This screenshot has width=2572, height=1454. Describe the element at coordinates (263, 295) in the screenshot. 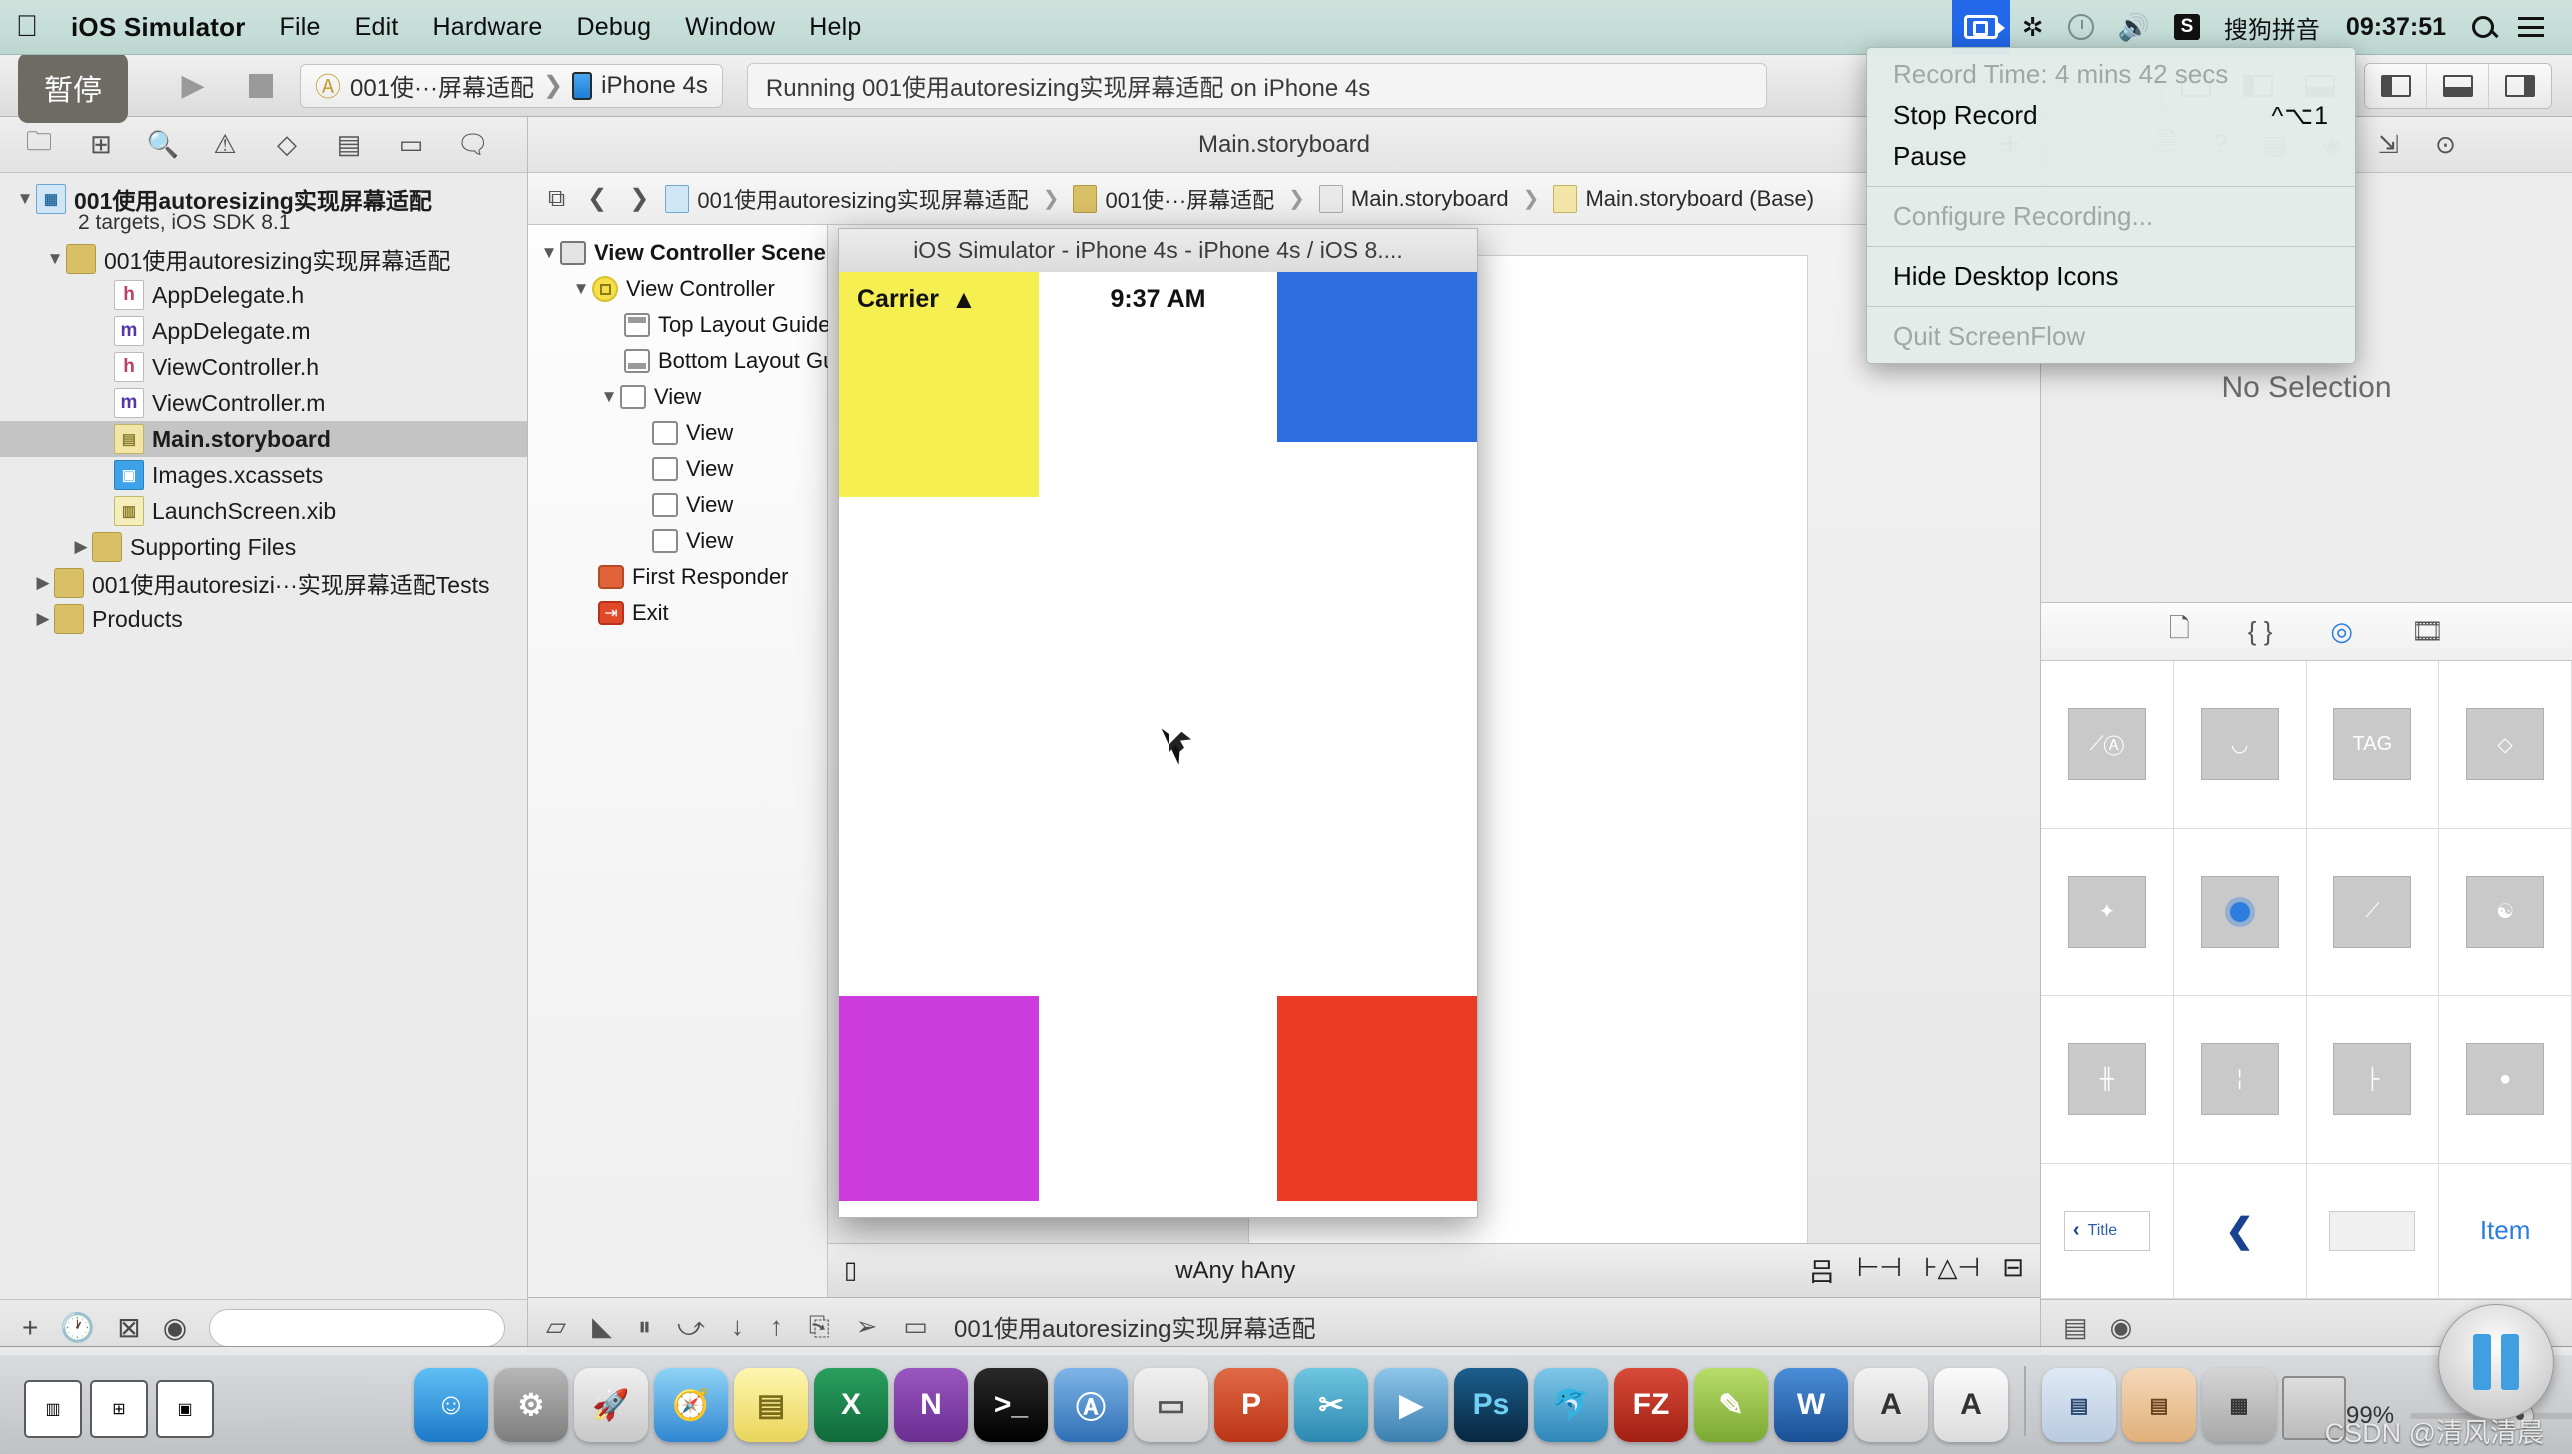

I see `nav-row-appdelegate-h: ▸ h AppDelegate.h` at that location.